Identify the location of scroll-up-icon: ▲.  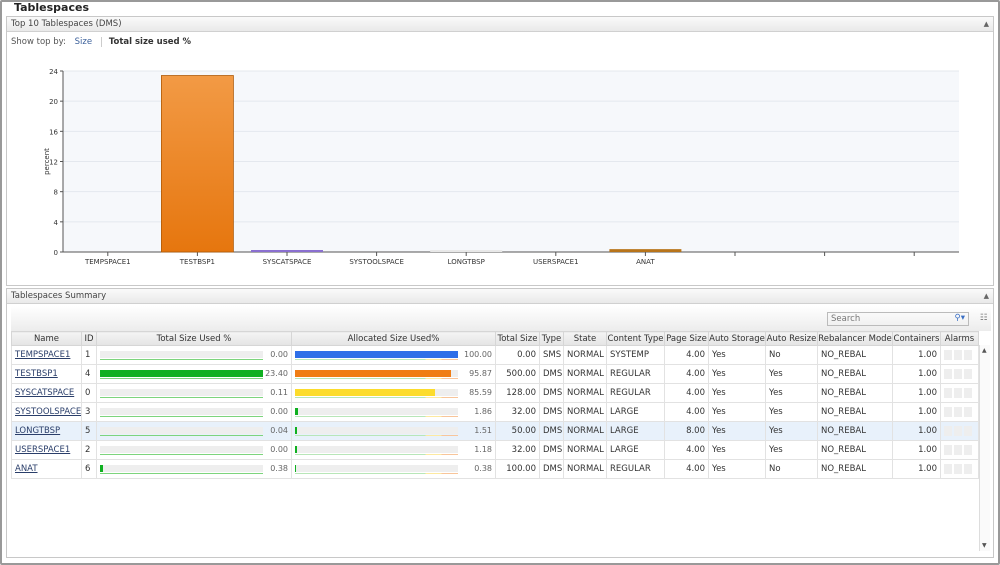
(984, 350).